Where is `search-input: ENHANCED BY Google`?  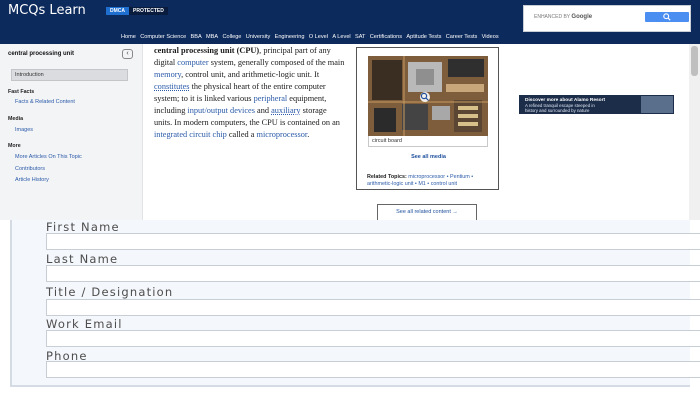
search-input: ENHANCED BY Google is located at coordinates (607, 18).